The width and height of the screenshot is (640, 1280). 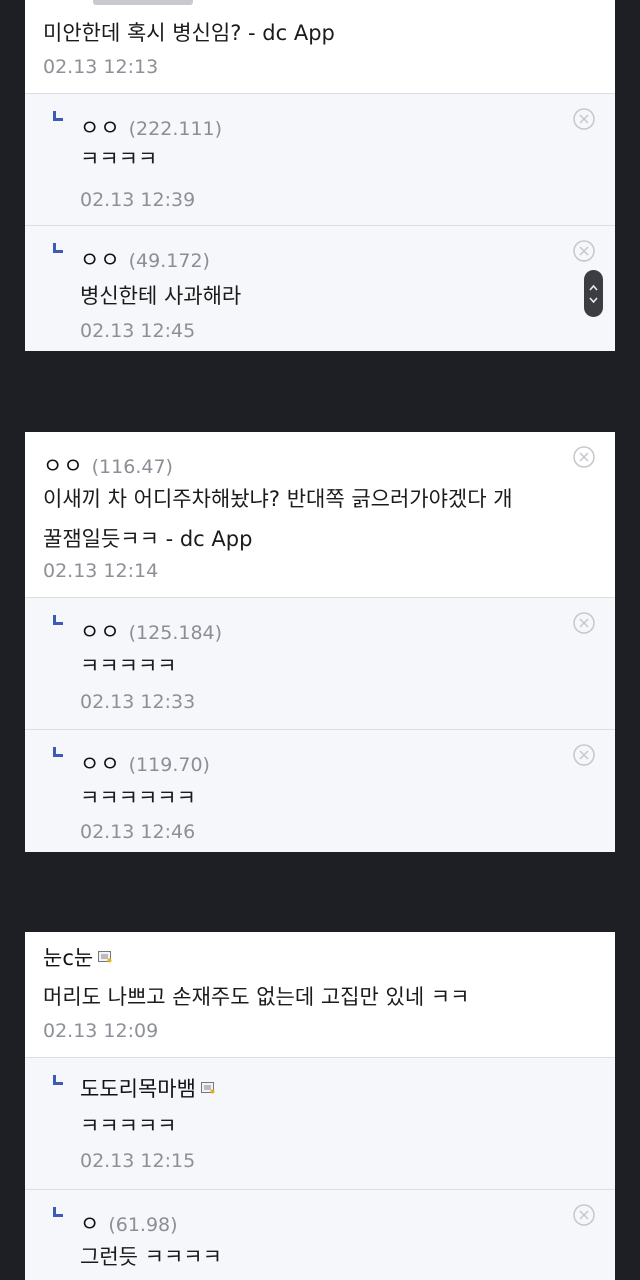 I want to click on reply: ㅇ (61.98) 그런듯 ㅋㅋㅋㅋ, so click(x=320, y=1235).